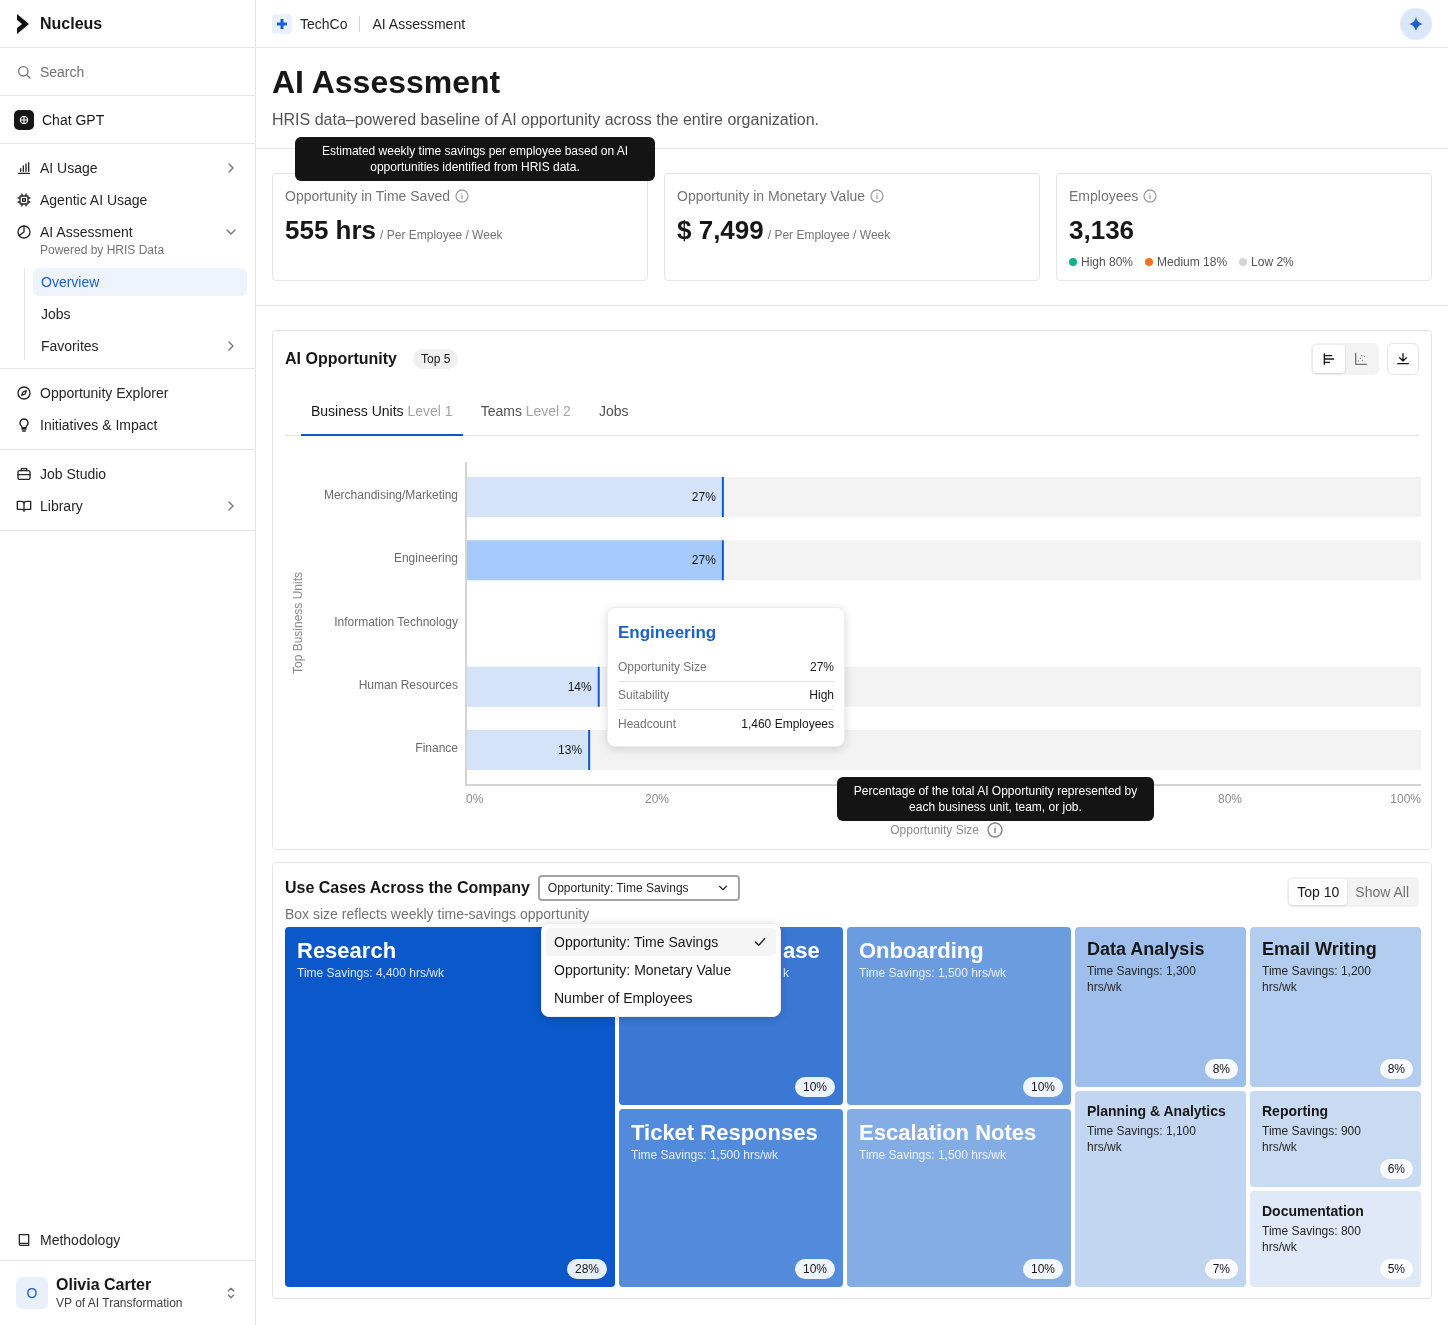  I want to click on avatar: O, so click(32, 1293).